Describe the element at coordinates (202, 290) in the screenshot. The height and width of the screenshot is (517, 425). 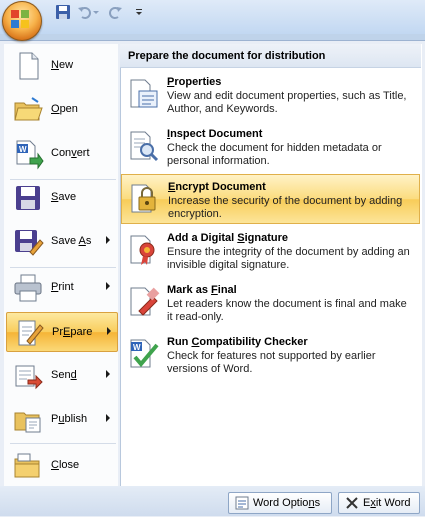
I see `submenu-item-title: Mark as Final` at that location.